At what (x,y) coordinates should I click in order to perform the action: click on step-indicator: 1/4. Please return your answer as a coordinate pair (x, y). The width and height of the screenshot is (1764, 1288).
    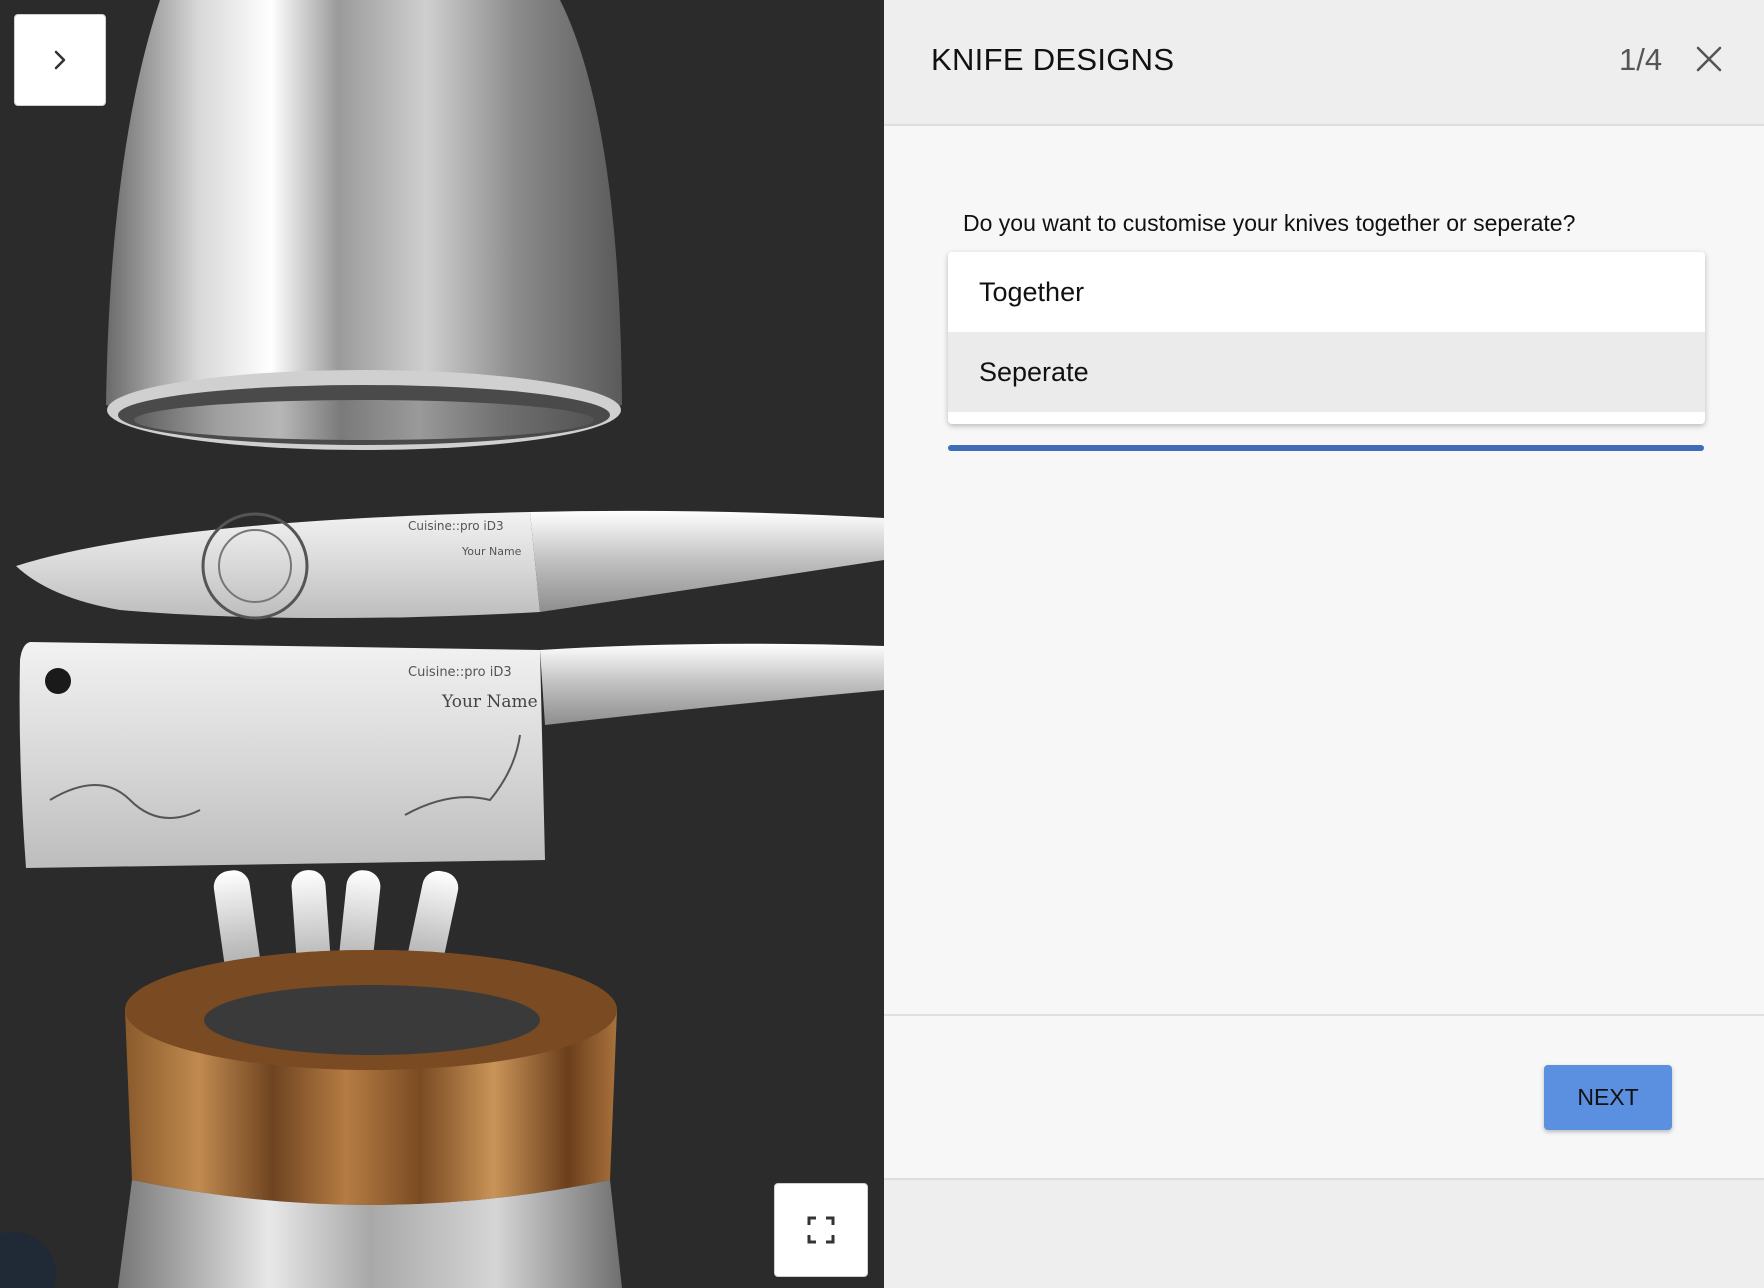
    Looking at the image, I should click on (1641, 59).